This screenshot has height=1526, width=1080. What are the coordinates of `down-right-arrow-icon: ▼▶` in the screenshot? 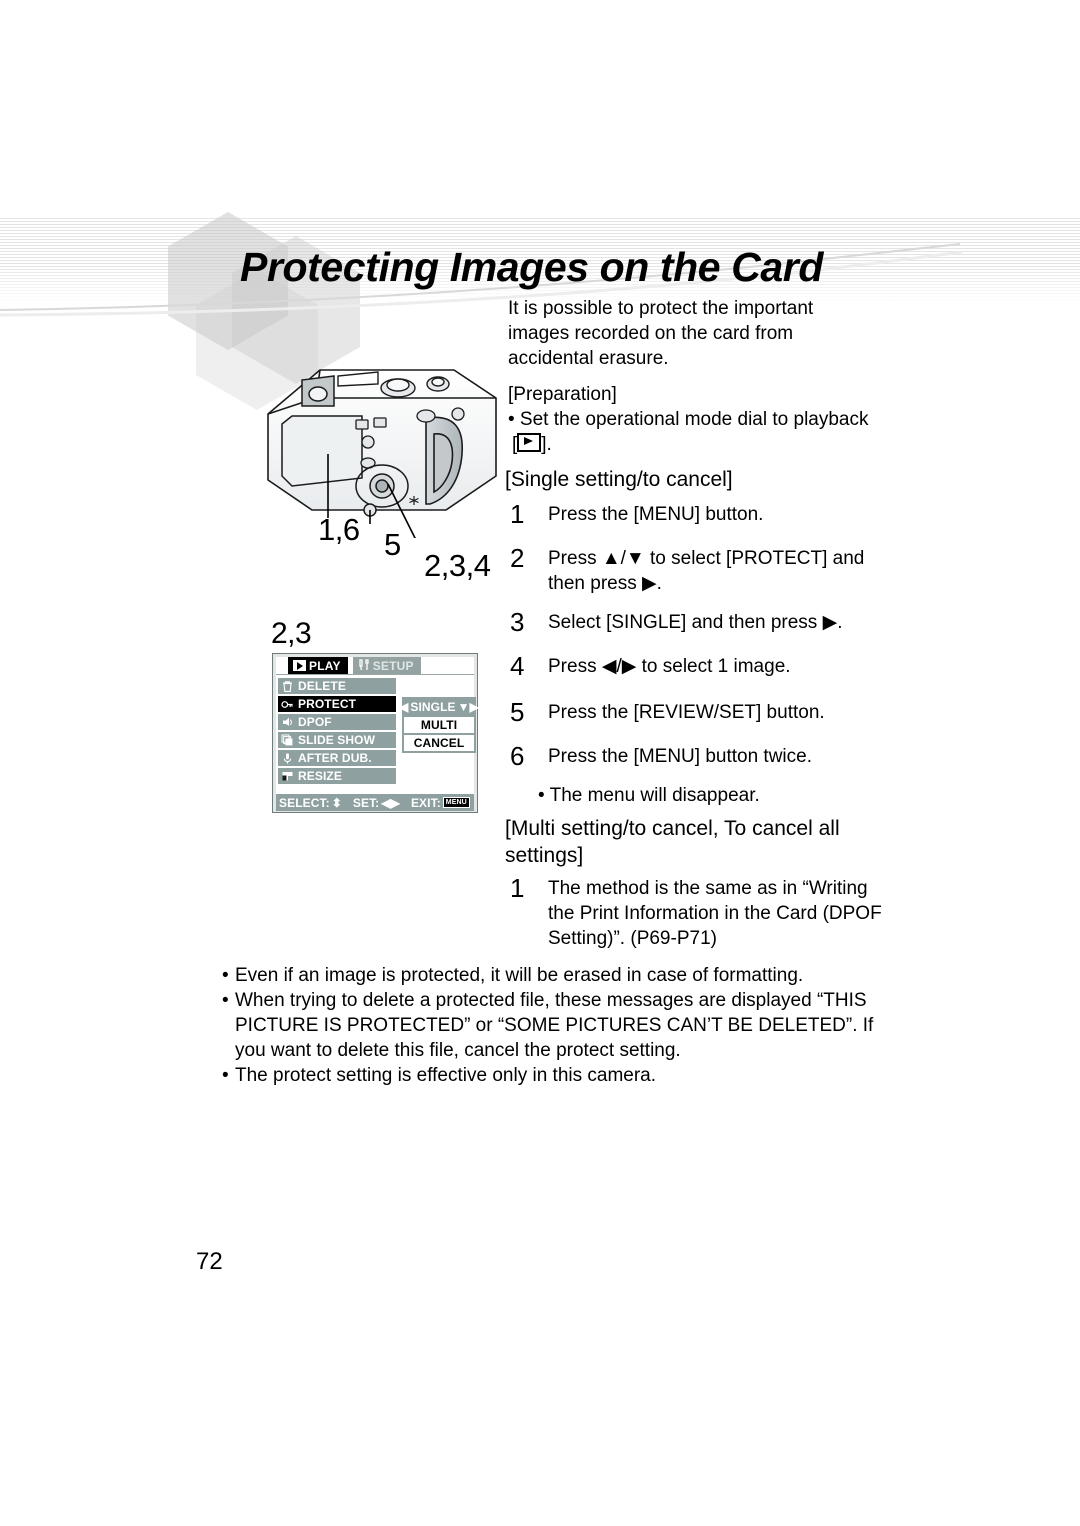 It's located at (468, 707).